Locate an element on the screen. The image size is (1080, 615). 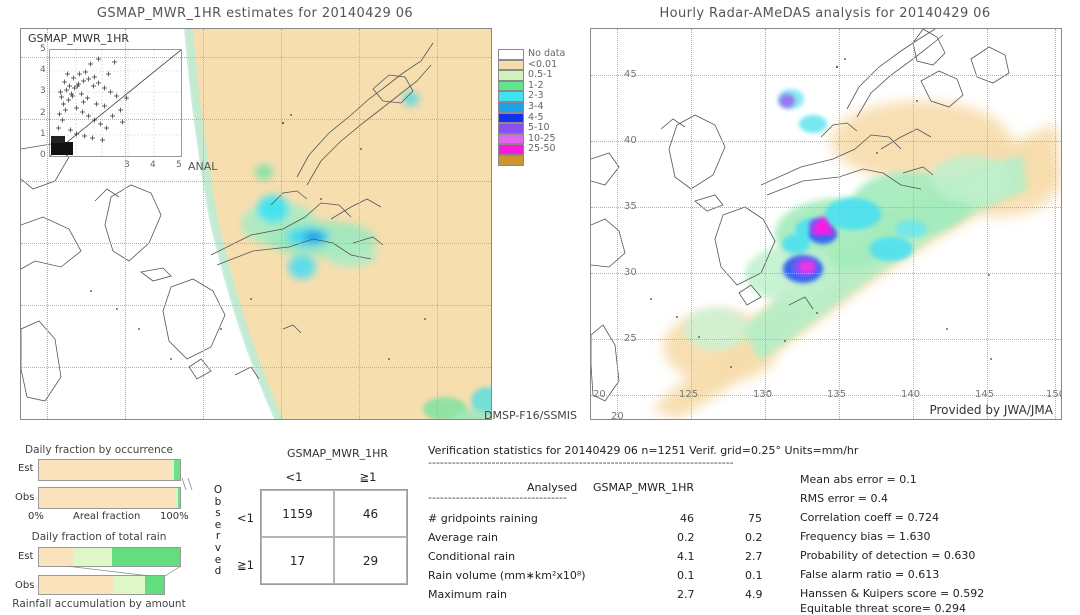
lon-tick: 140 is located at coordinates (911, 394).